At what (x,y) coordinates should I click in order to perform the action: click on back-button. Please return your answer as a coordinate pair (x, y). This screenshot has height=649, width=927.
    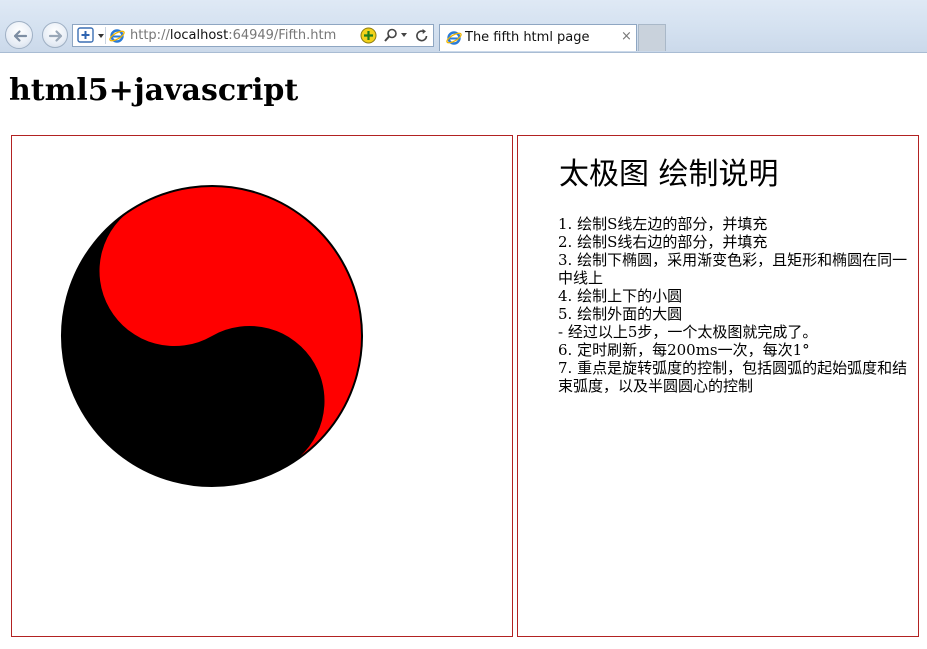
    Looking at the image, I should click on (19, 35).